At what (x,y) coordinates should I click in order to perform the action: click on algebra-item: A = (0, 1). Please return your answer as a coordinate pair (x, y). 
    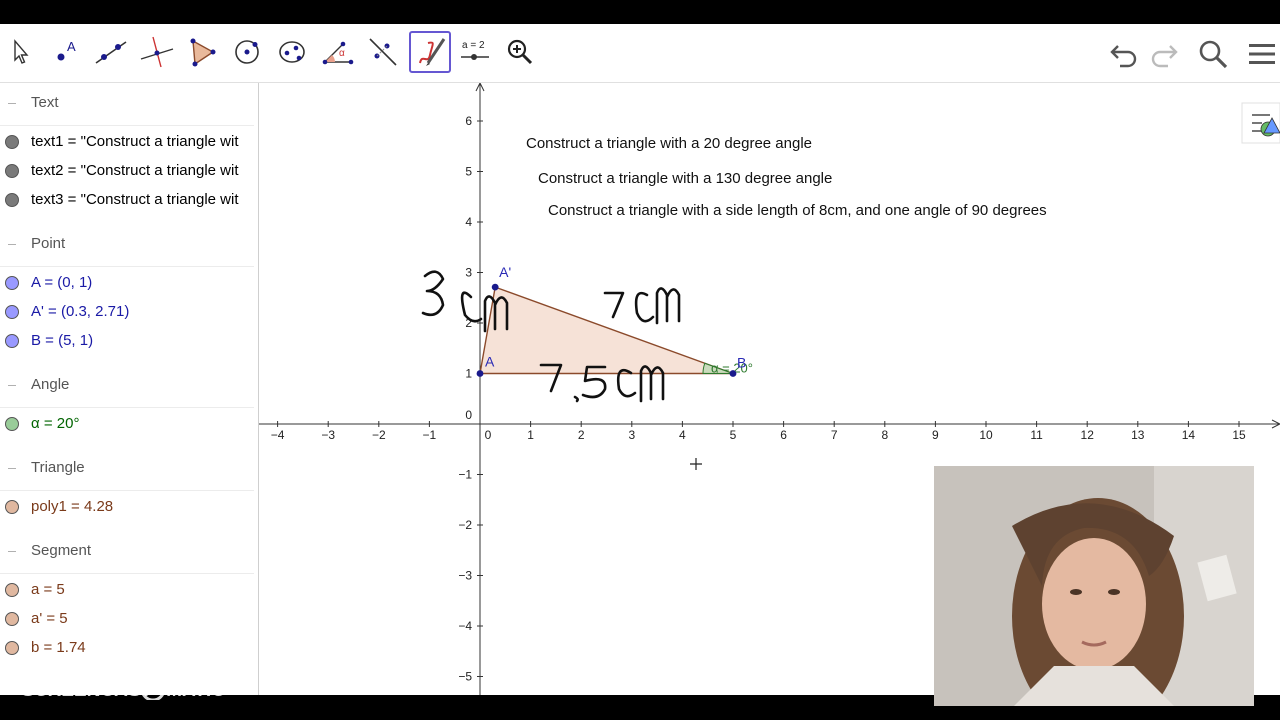
    Looking at the image, I should click on (127, 283).